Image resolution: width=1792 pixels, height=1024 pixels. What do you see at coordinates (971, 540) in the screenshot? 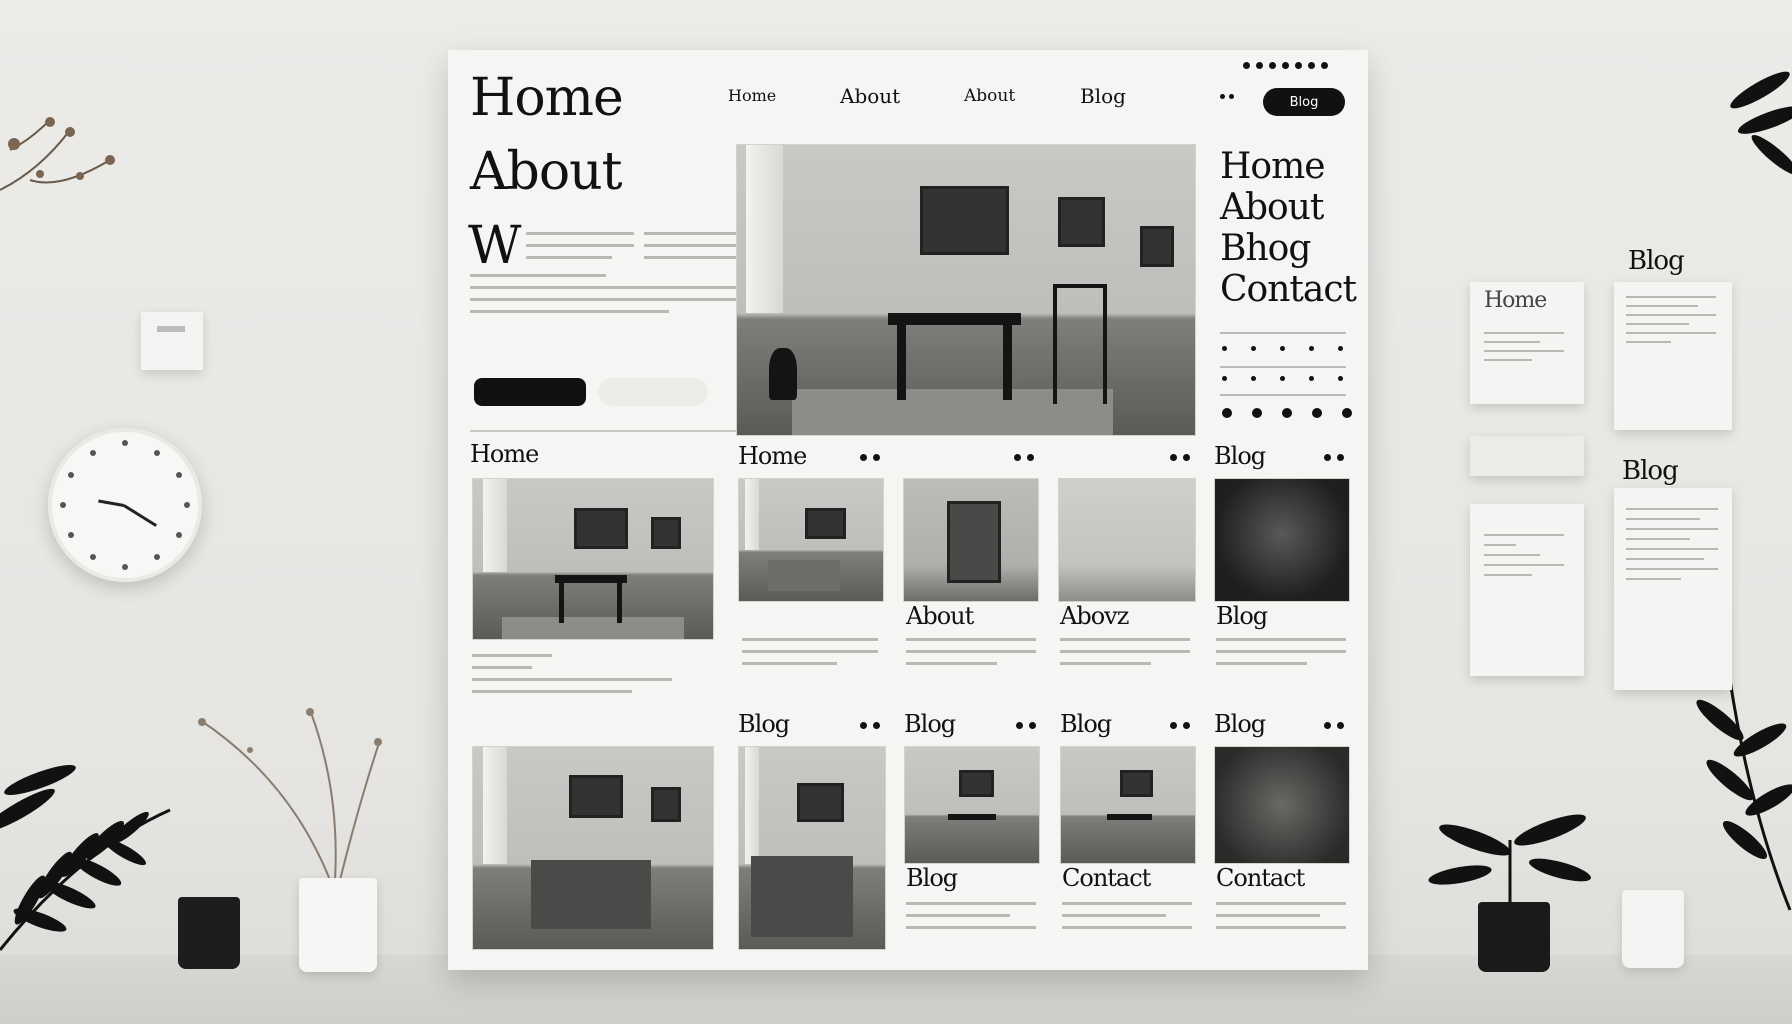
I see `row1-photo-doorway` at bounding box center [971, 540].